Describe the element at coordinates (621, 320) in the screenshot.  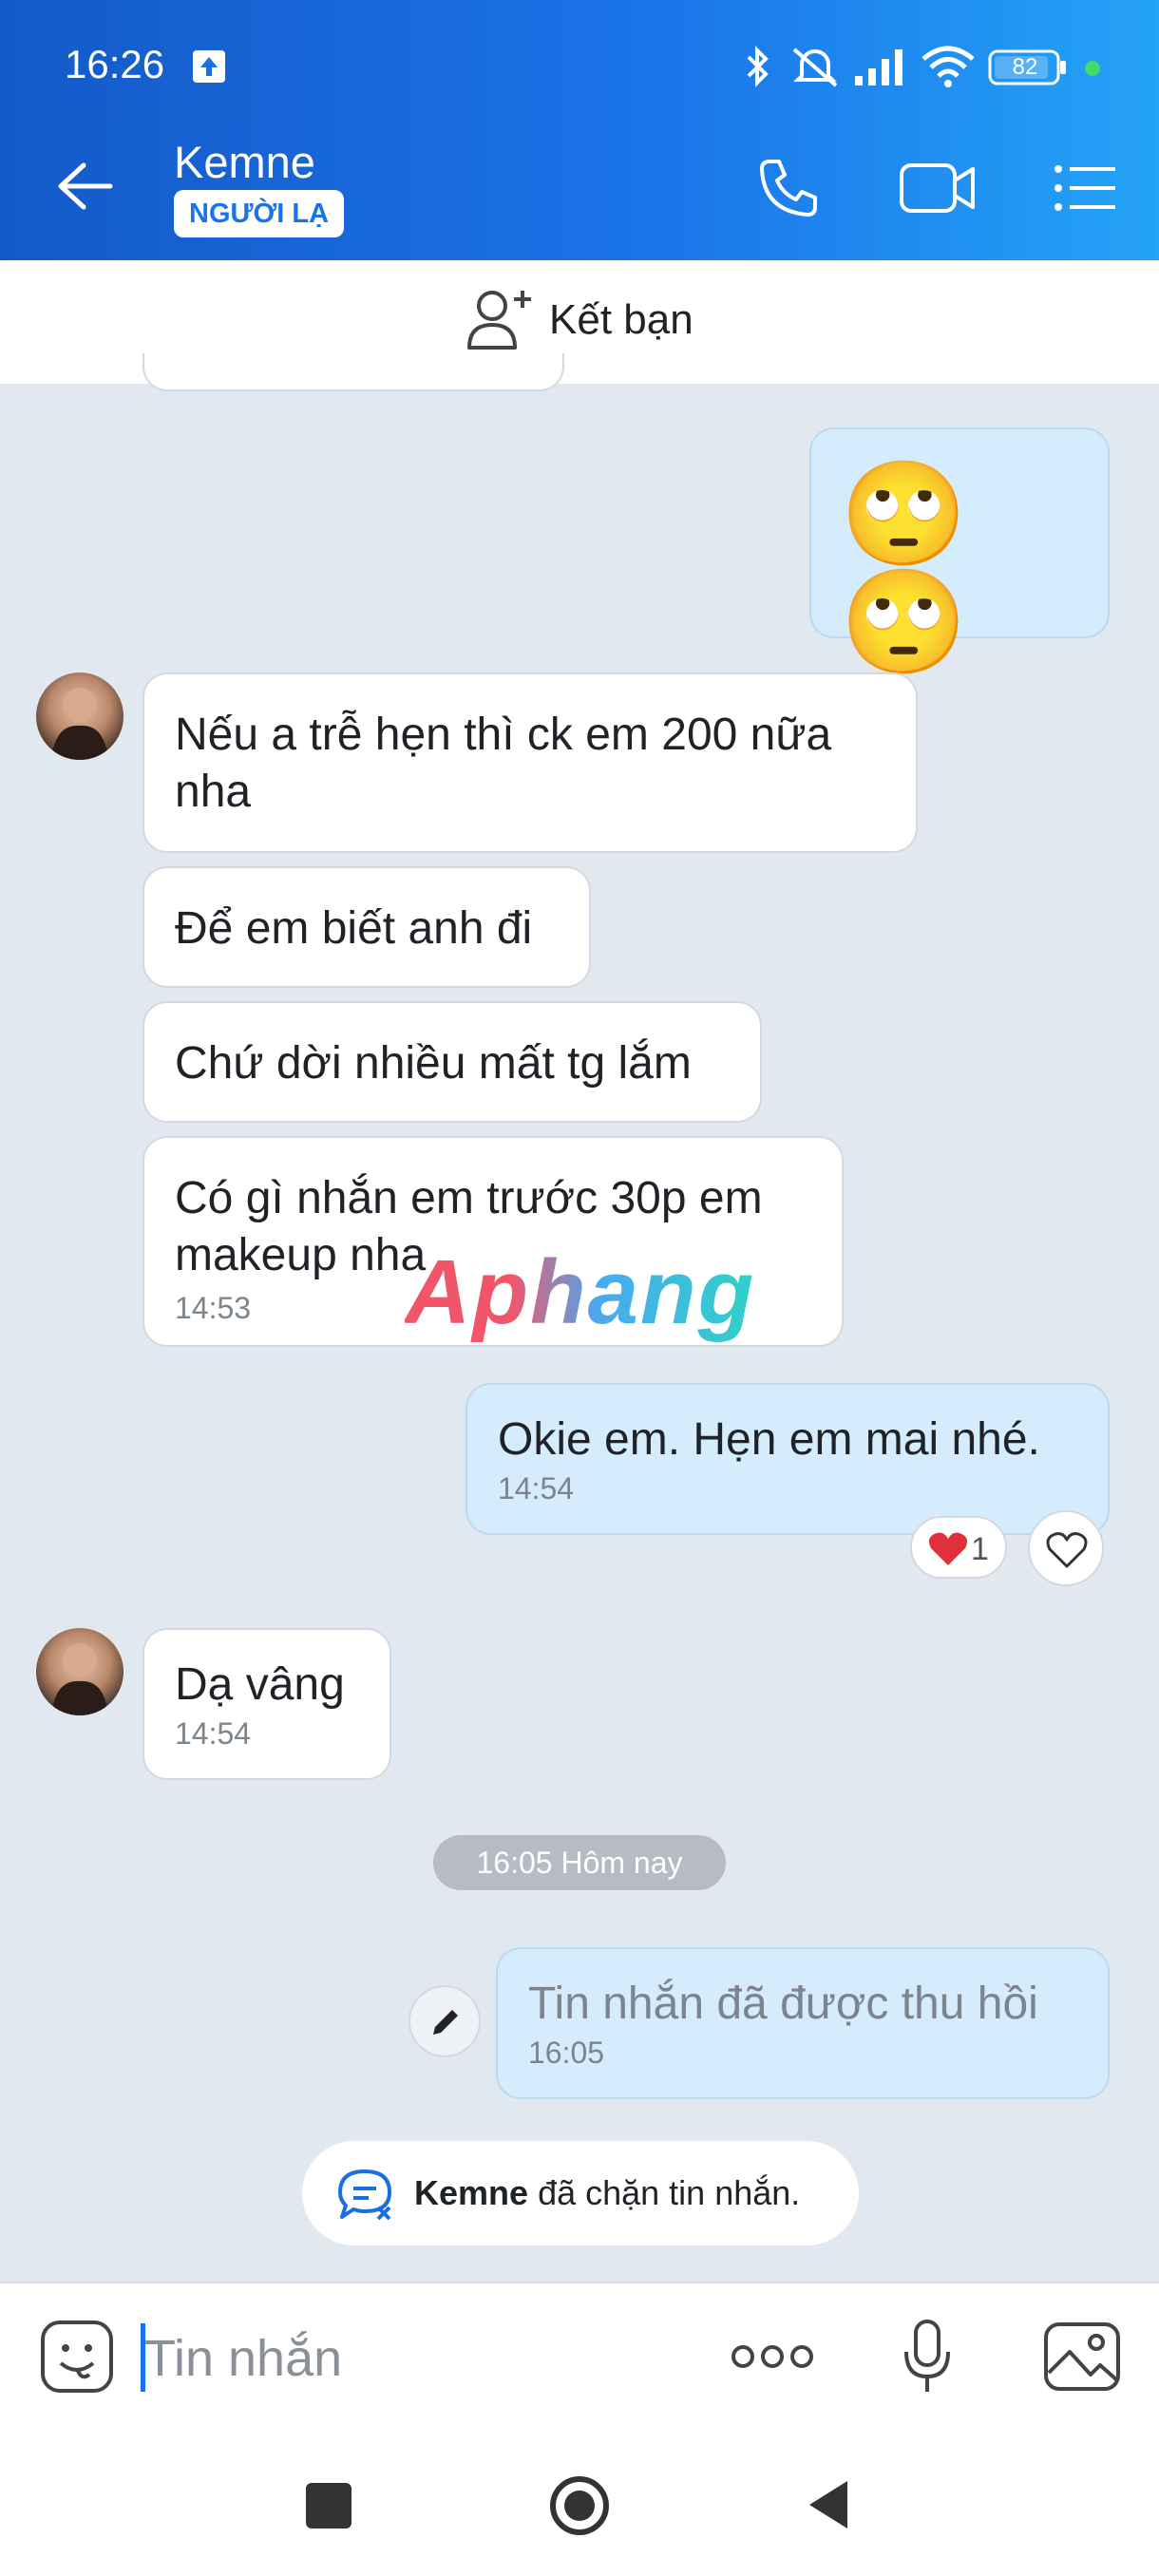
I see `add-friend-label: Kết bạn` at that location.